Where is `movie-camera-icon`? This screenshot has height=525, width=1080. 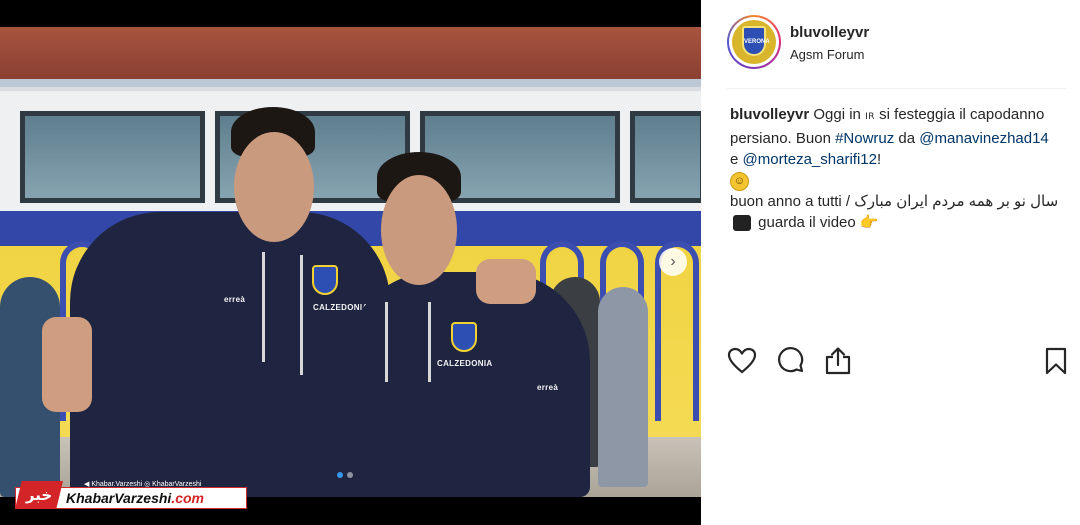
movie-camera-icon is located at coordinates (742, 223).